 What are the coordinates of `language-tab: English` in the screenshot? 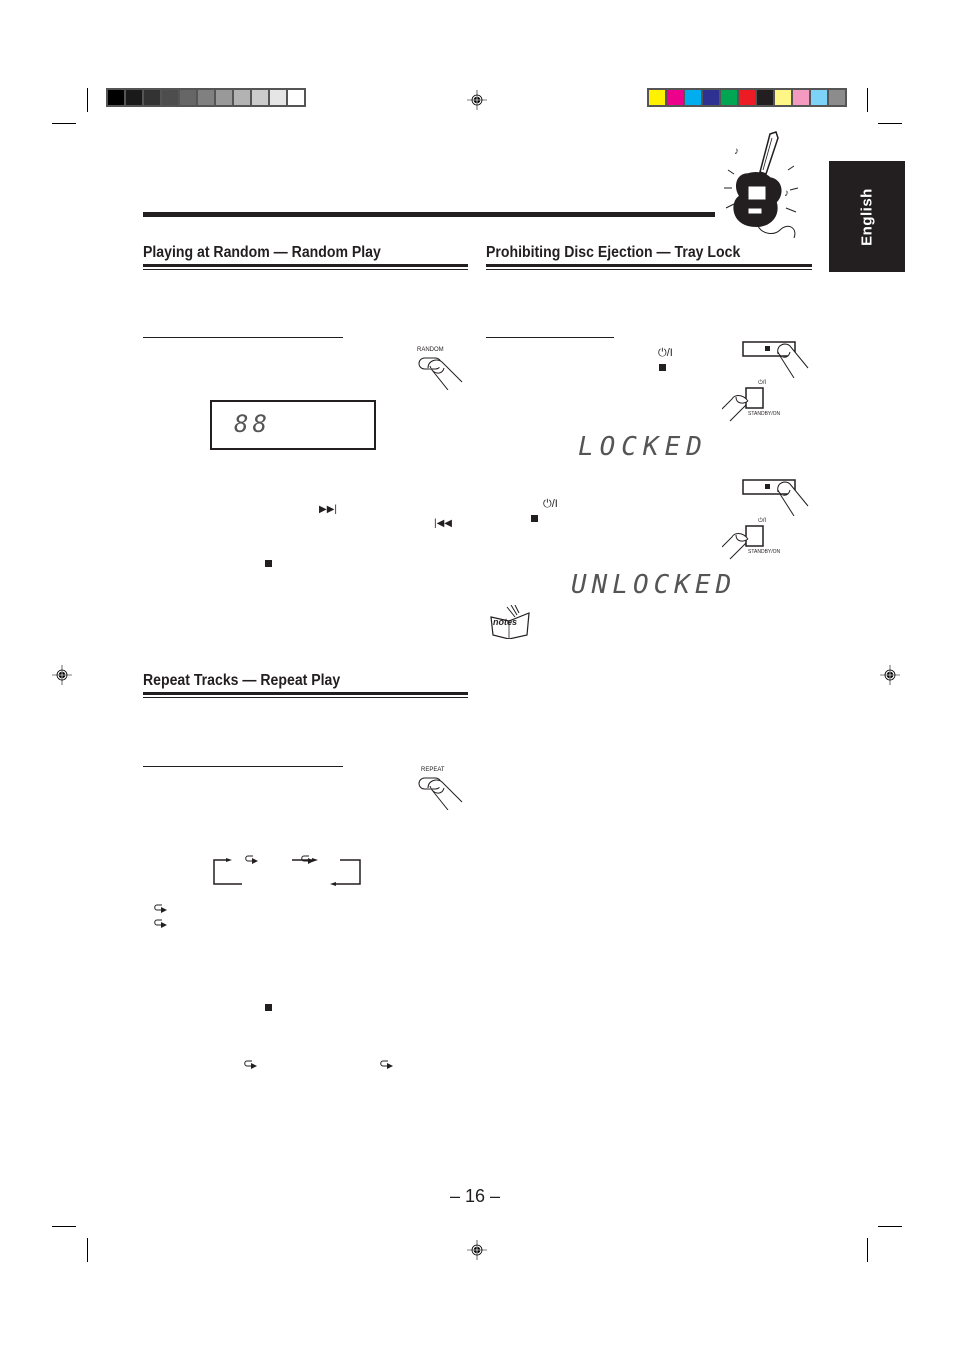 It's located at (867, 216).